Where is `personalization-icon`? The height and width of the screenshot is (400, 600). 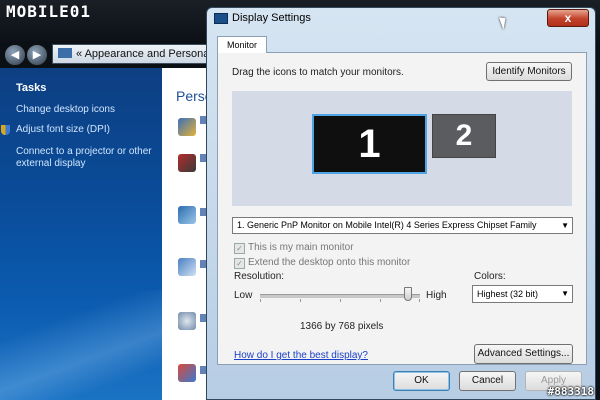
personalization-icon is located at coordinates (187, 127).